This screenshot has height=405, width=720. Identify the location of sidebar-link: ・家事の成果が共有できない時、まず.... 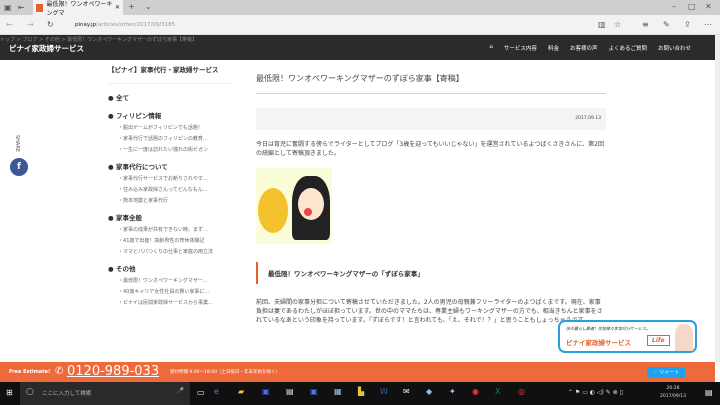
(175, 229).